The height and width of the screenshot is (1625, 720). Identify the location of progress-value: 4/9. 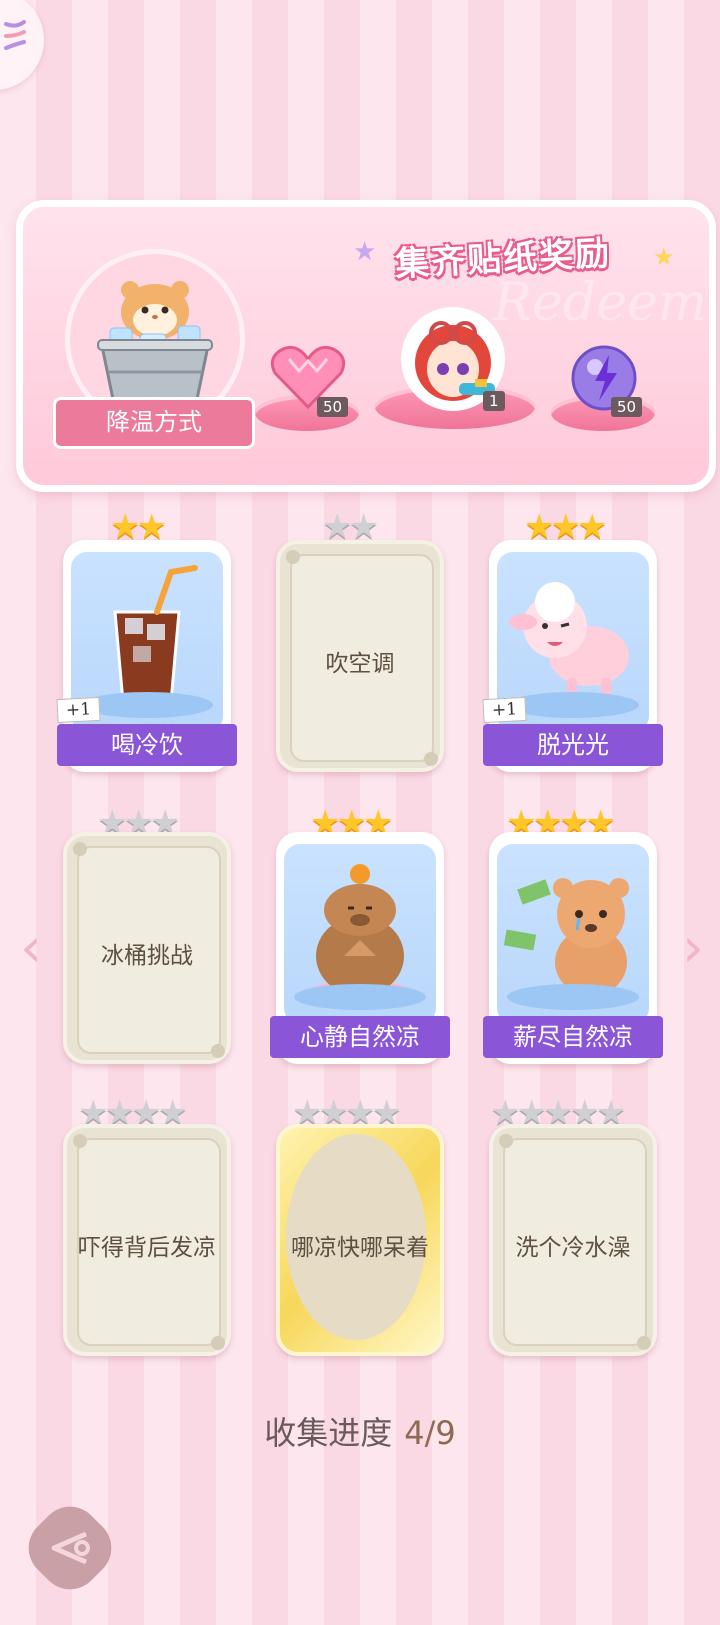
(430, 1433).